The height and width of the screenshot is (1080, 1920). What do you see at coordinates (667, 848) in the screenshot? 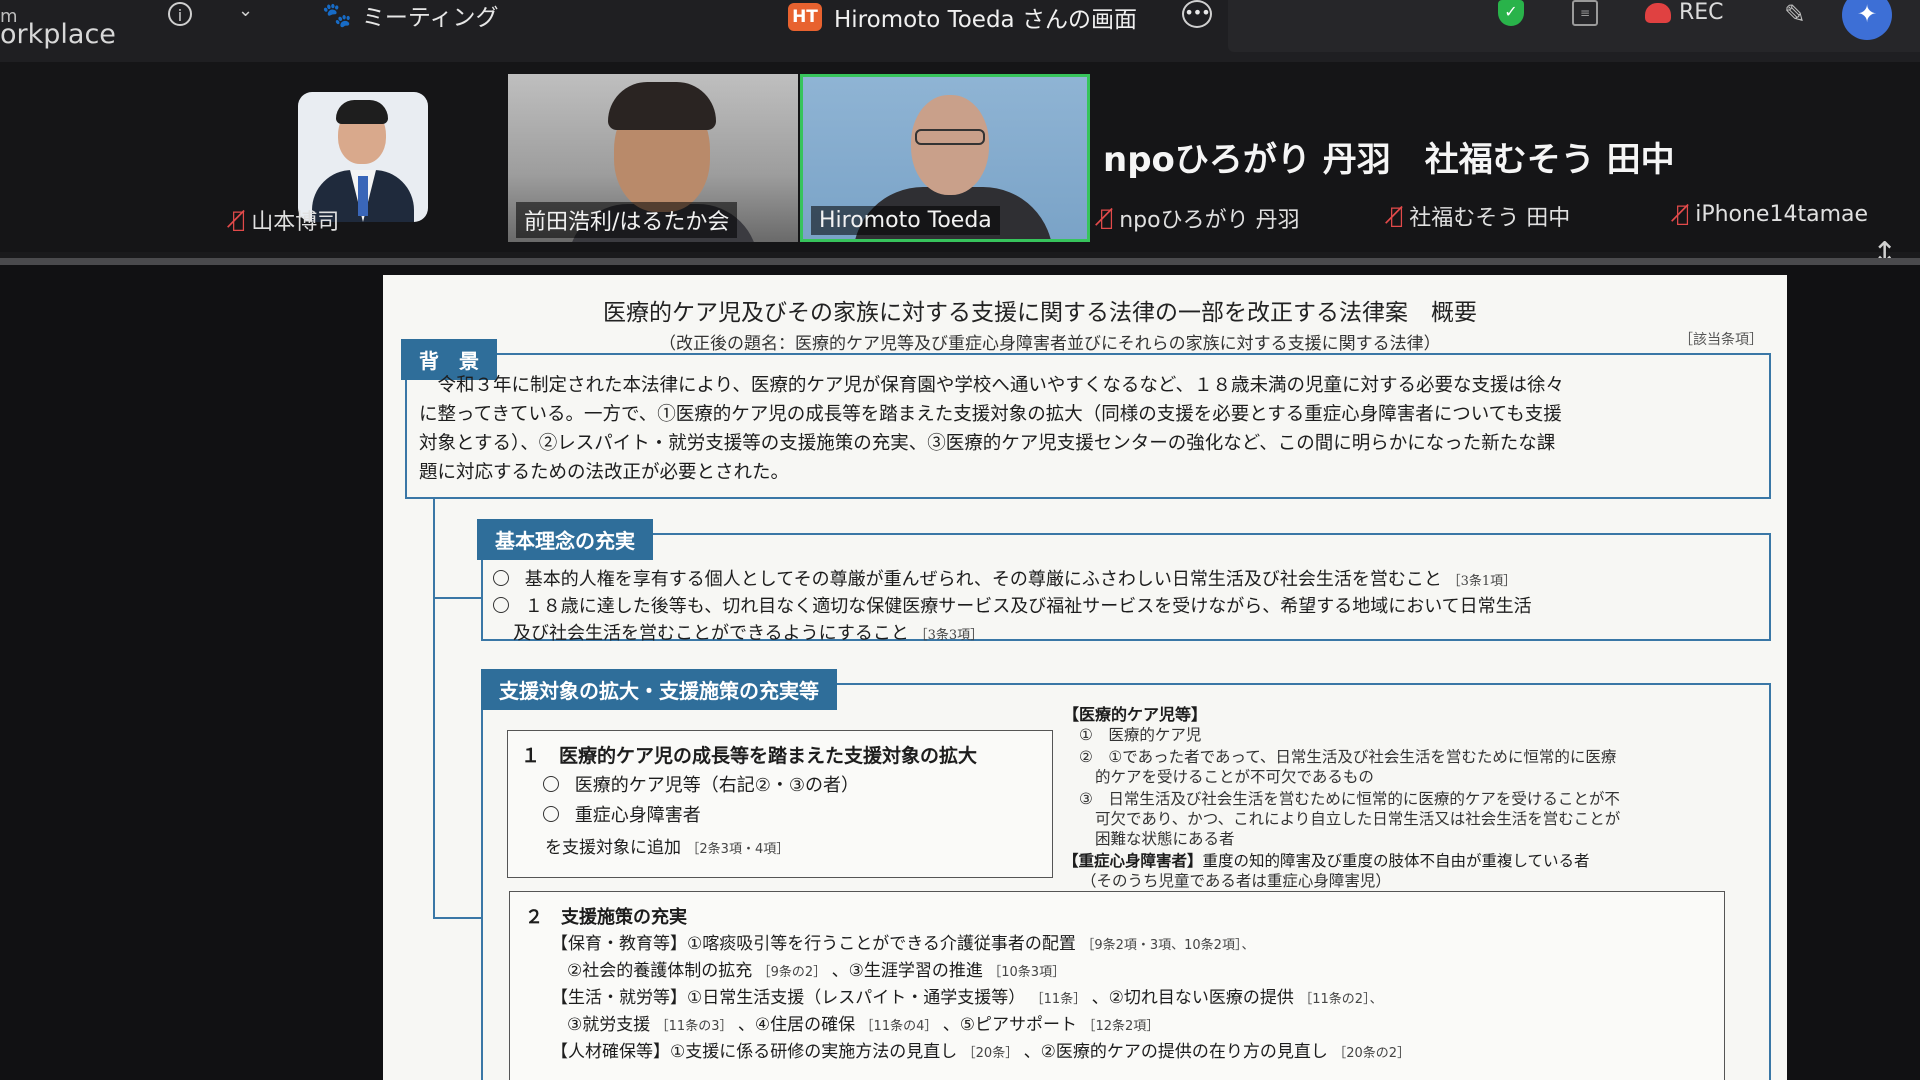
I see `support-item-1-add: を支援対象に追加 ［2条3項・4項］` at bounding box center [667, 848].